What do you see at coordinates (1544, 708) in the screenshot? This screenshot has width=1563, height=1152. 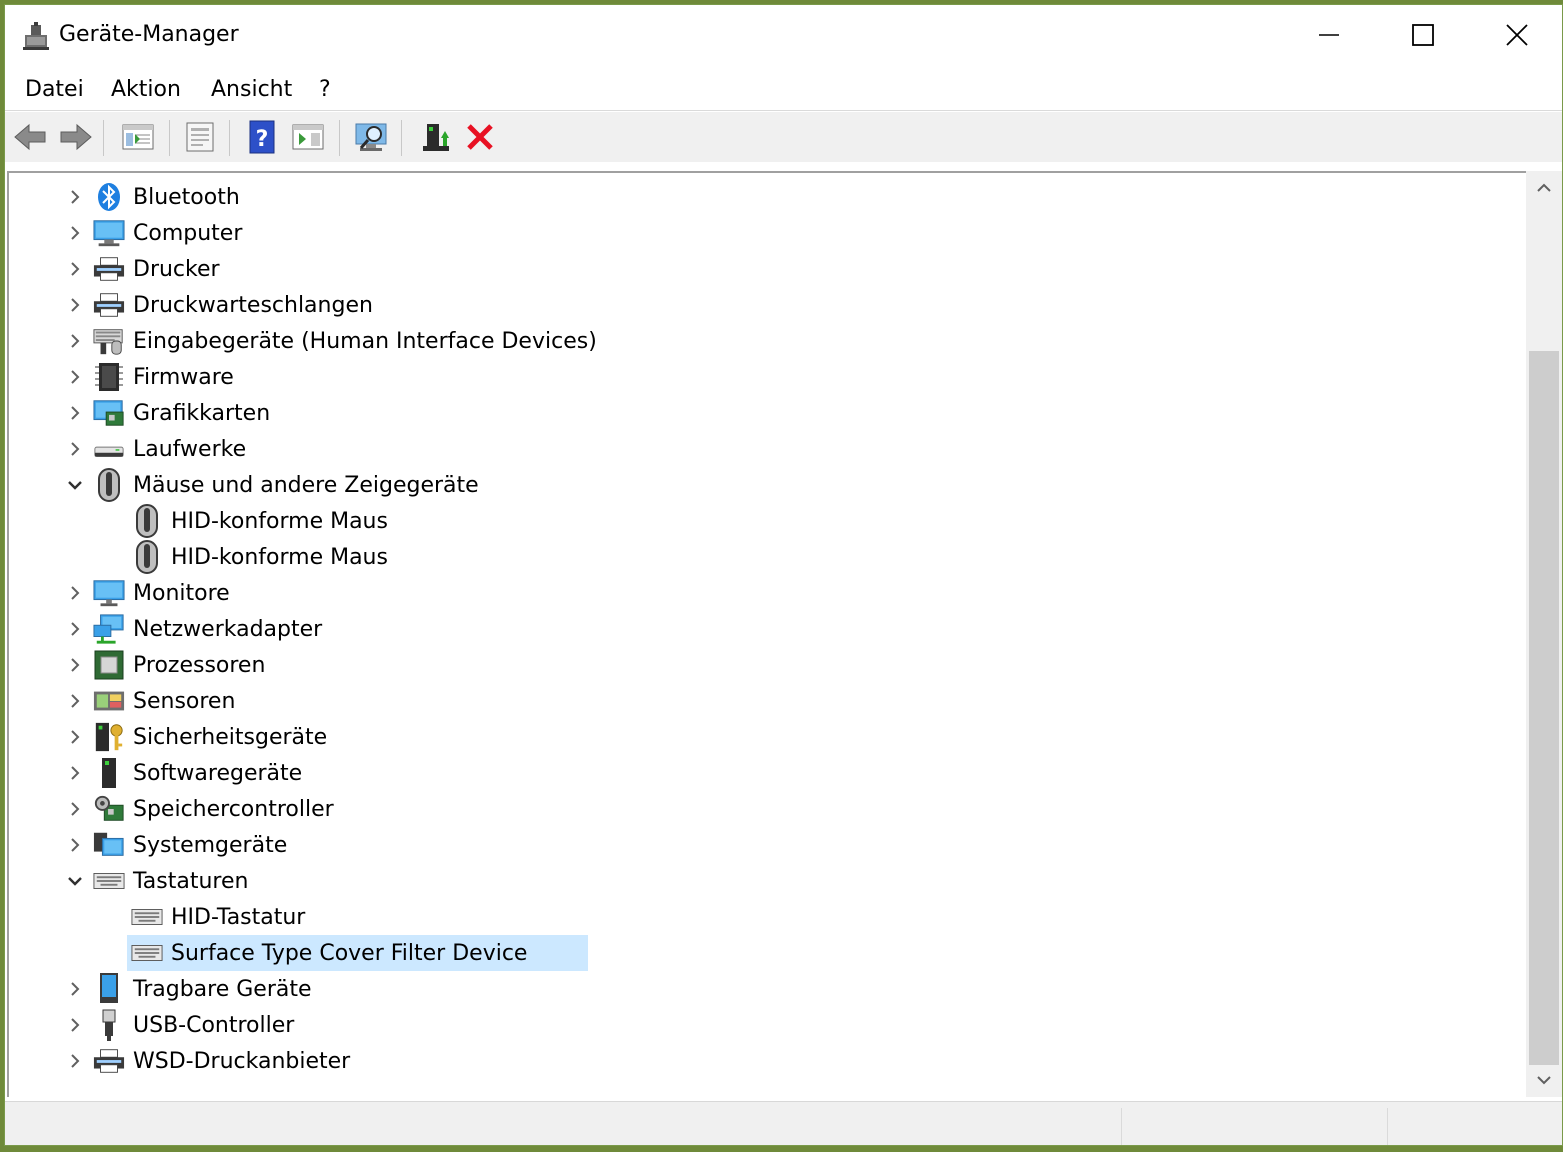 I see `scroll-thumb` at bounding box center [1544, 708].